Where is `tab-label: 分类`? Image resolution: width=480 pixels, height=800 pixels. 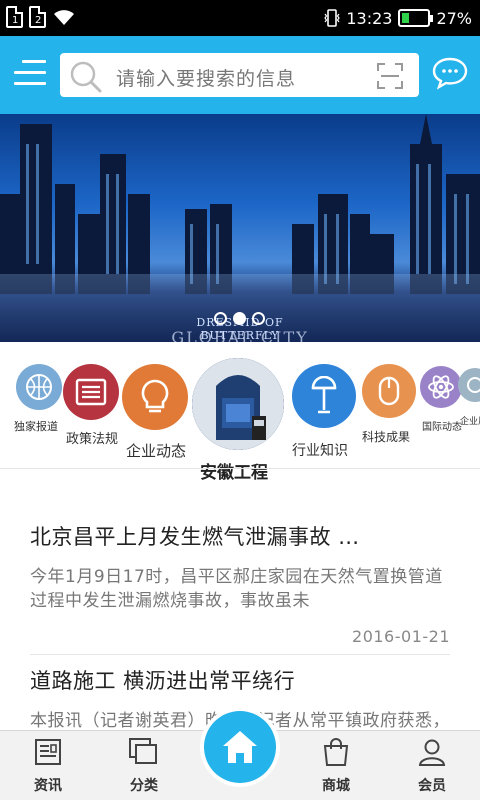
tab-label: 分类 is located at coordinates (144, 786).